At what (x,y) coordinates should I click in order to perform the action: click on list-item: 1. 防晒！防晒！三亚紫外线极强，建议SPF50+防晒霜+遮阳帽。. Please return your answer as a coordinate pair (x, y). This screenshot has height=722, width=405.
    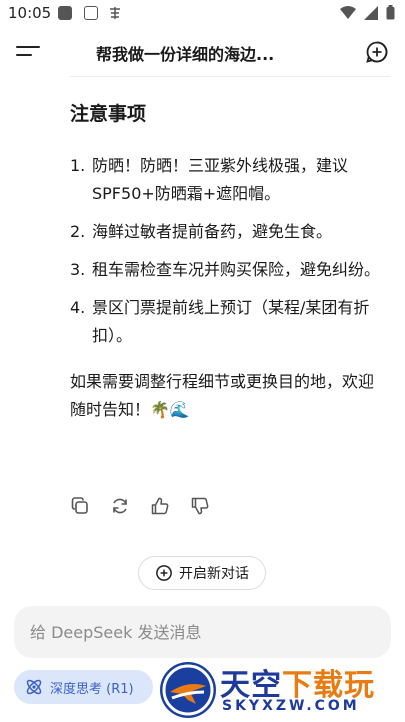
    Looking at the image, I should click on (227, 180).